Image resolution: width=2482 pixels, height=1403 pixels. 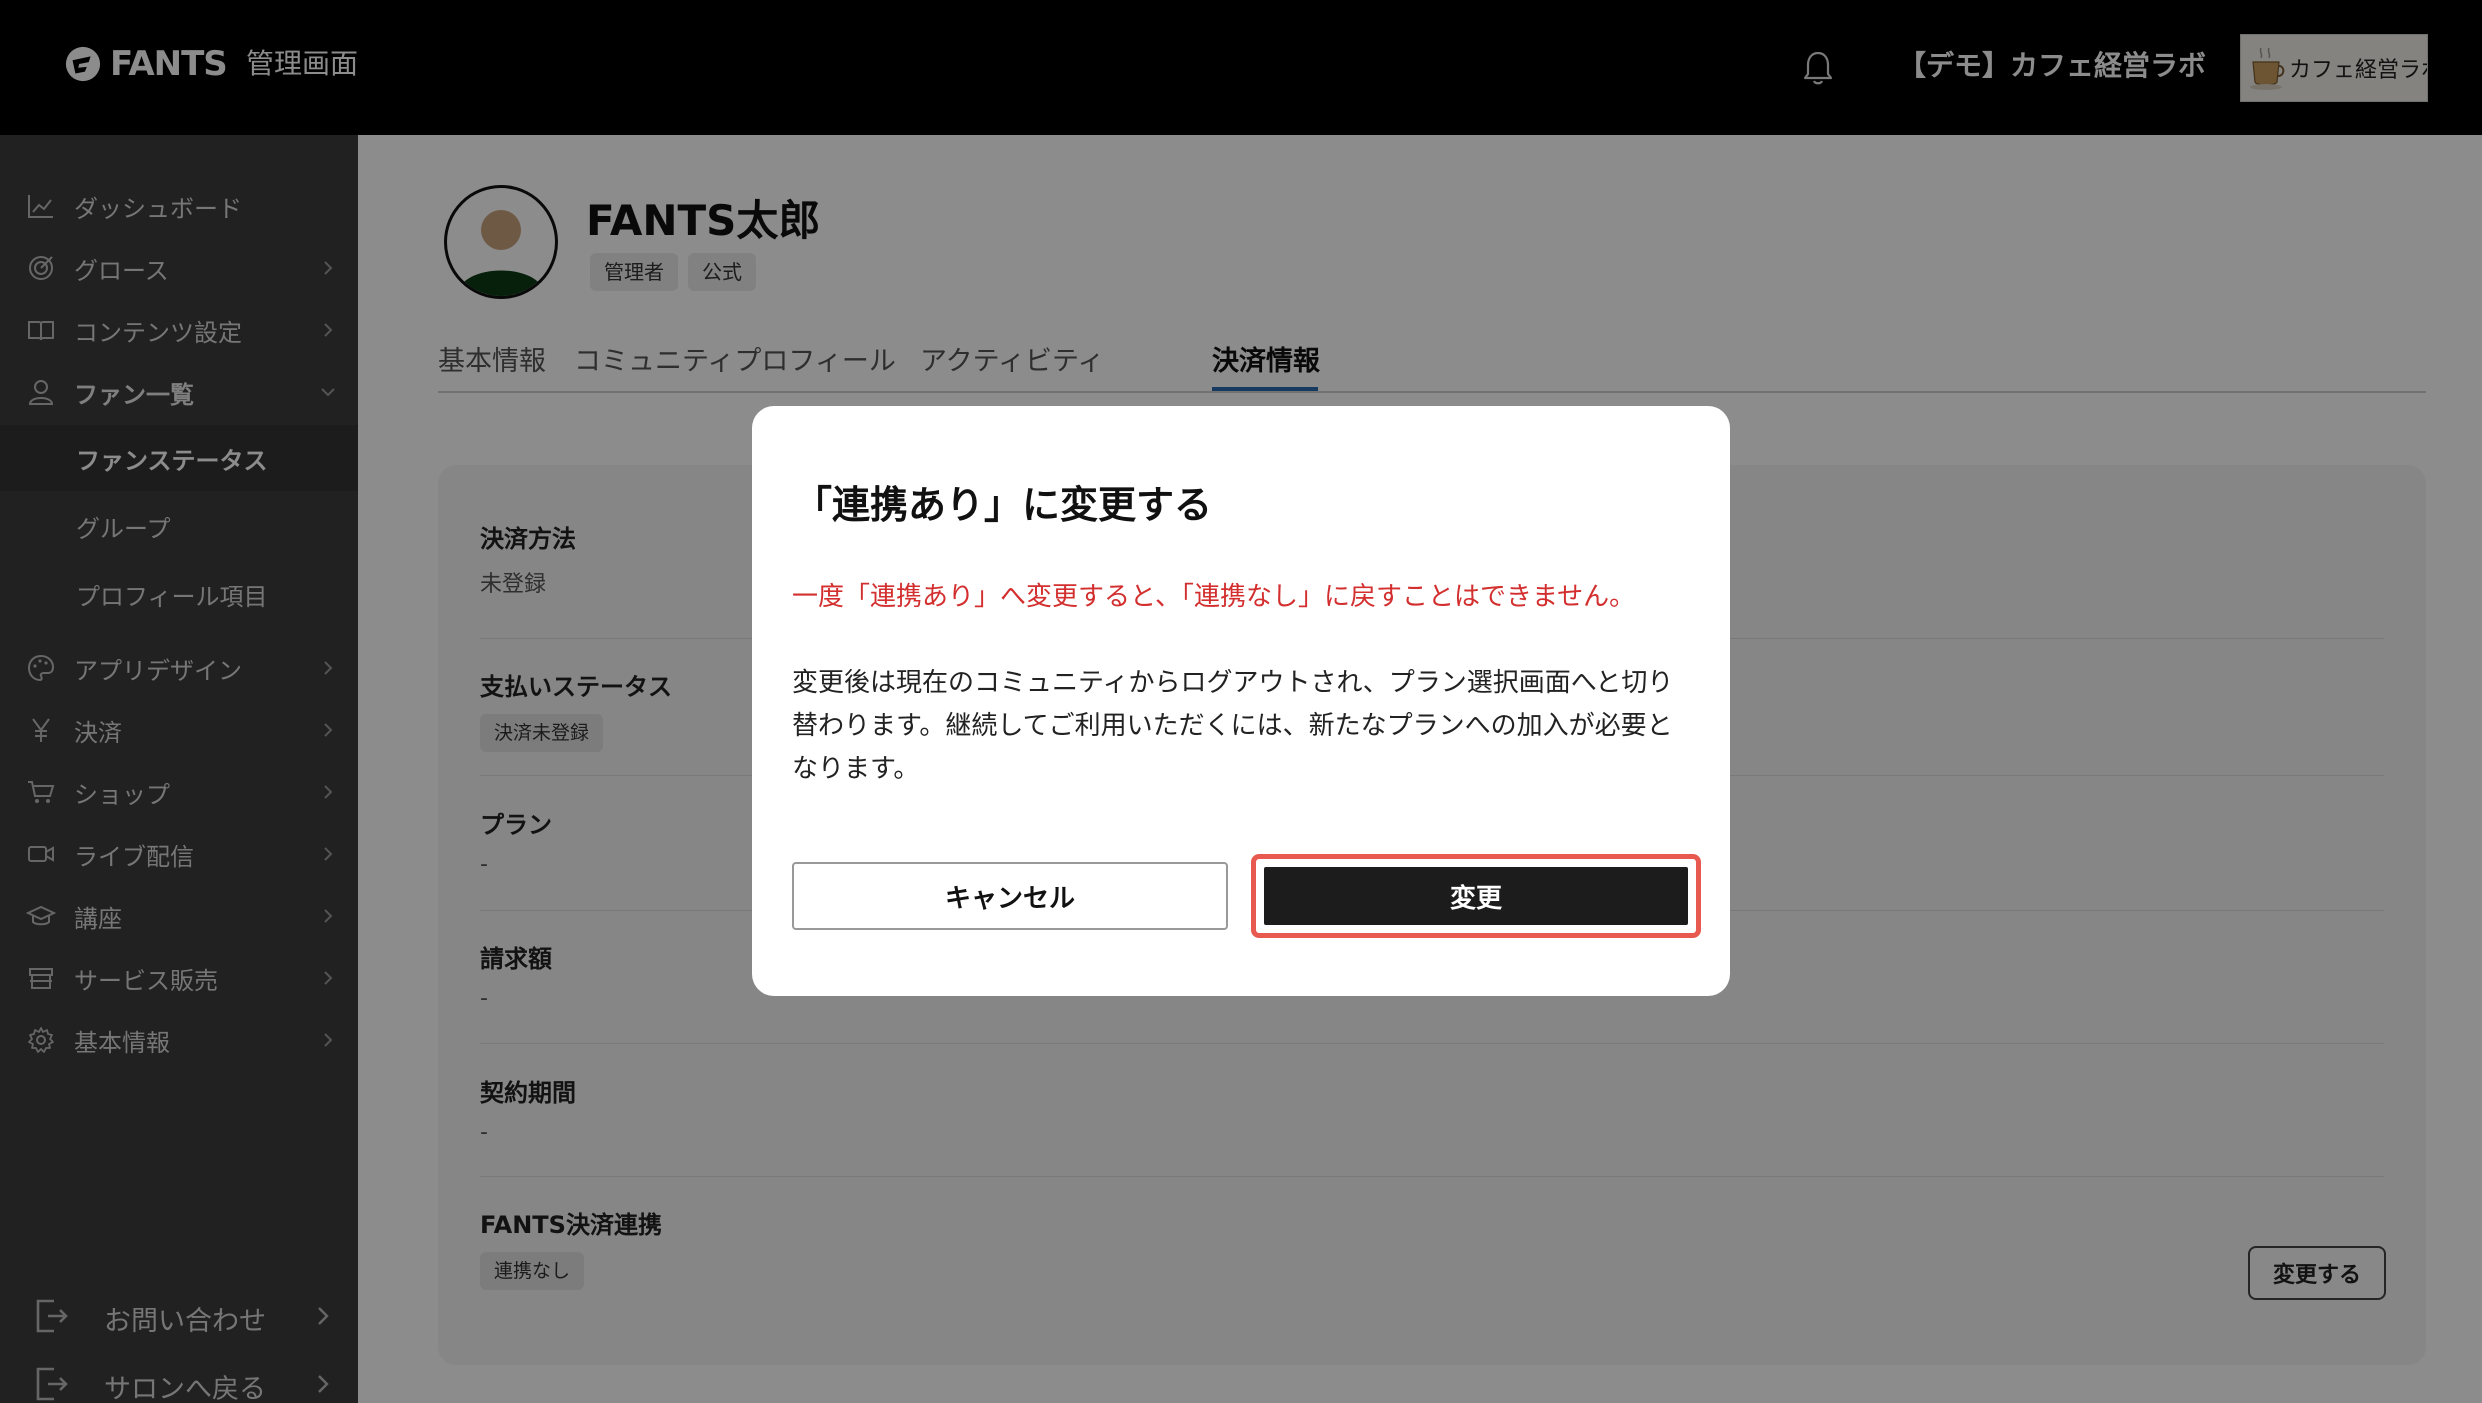 I want to click on modal-warning-text: 一度「連携あり」へ変更すると、「連携なし」に戻すことはできません。, so click(x=1214, y=597).